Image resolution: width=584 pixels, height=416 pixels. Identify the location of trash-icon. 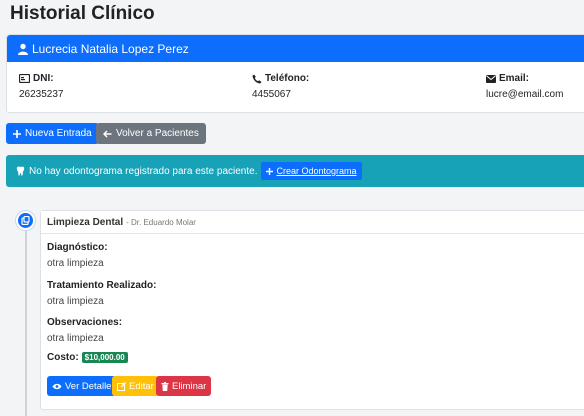
(165, 386).